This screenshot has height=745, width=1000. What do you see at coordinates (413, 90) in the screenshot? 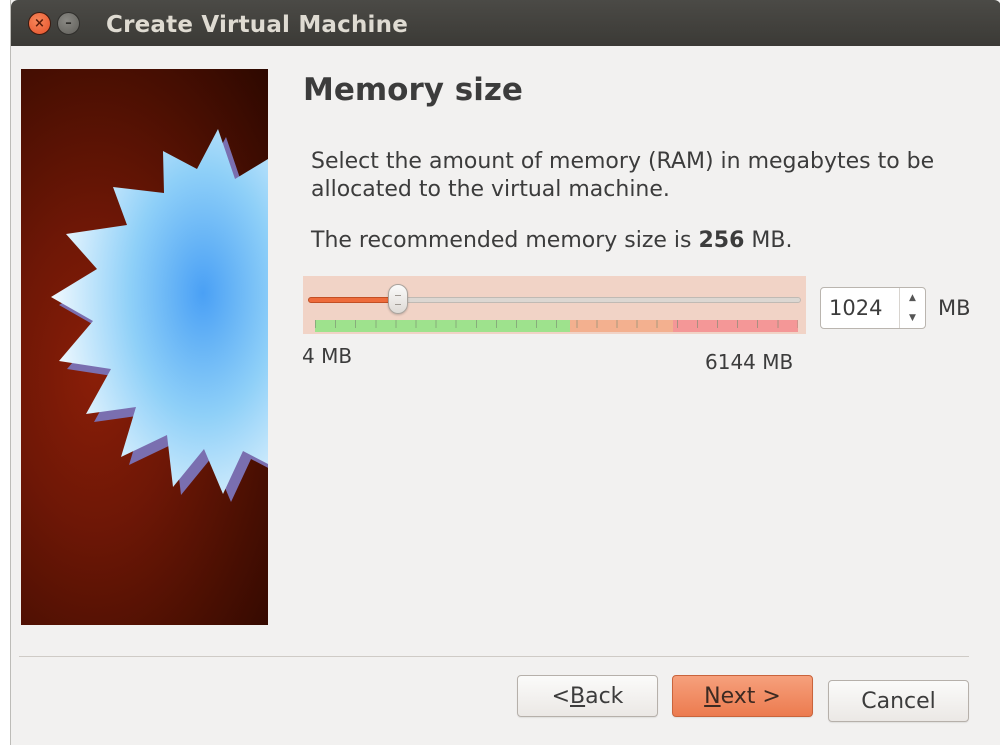
I see `page-title: Memory size` at bounding box center [413, 90].